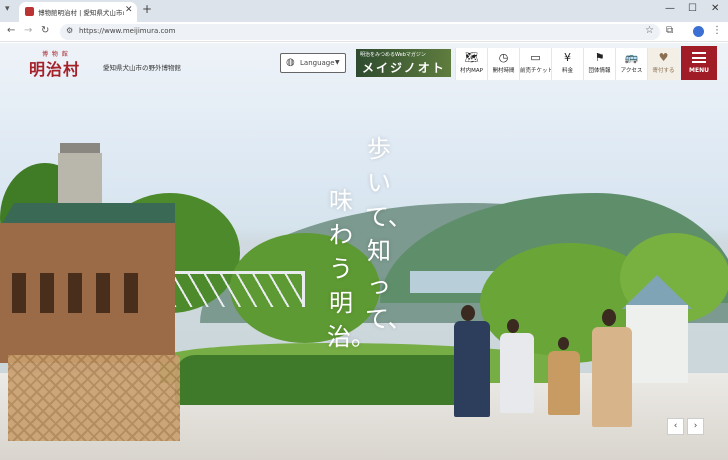  What do you see at coordinates (127, 31) in the screenshot?
I see `url-text: https://www.meijimura.com` at bounding box center [127, 31].